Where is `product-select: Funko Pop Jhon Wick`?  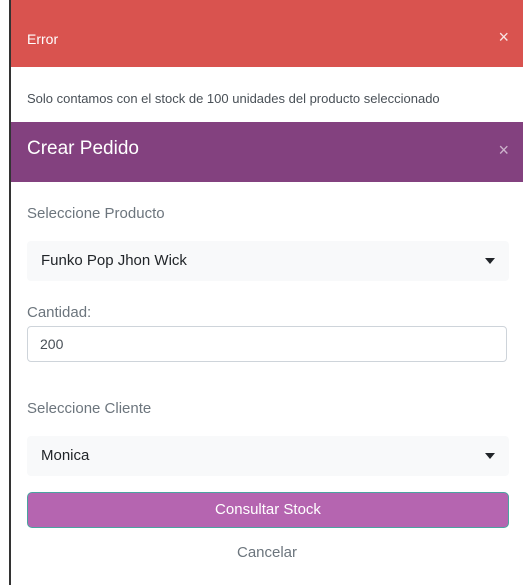
product-select: Funko Pop Jhon Wick is located at coordinates (268, 261).